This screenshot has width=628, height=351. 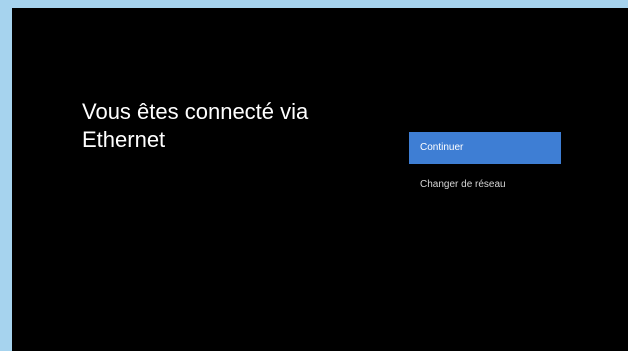 I want to click on change-network-button: Changer de réseau, so click(x=485, y=185).